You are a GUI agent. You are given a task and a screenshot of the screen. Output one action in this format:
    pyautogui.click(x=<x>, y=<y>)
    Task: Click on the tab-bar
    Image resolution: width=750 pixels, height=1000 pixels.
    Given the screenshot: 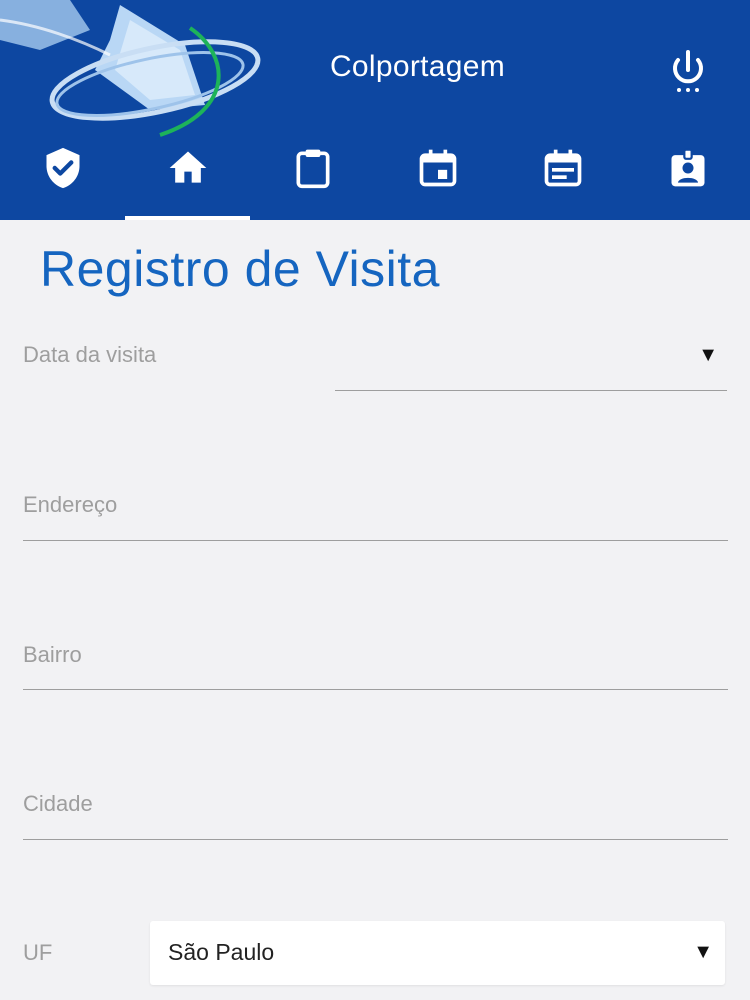 What is the action you would take?
    pyautogui.click(x=375, y=174)
    